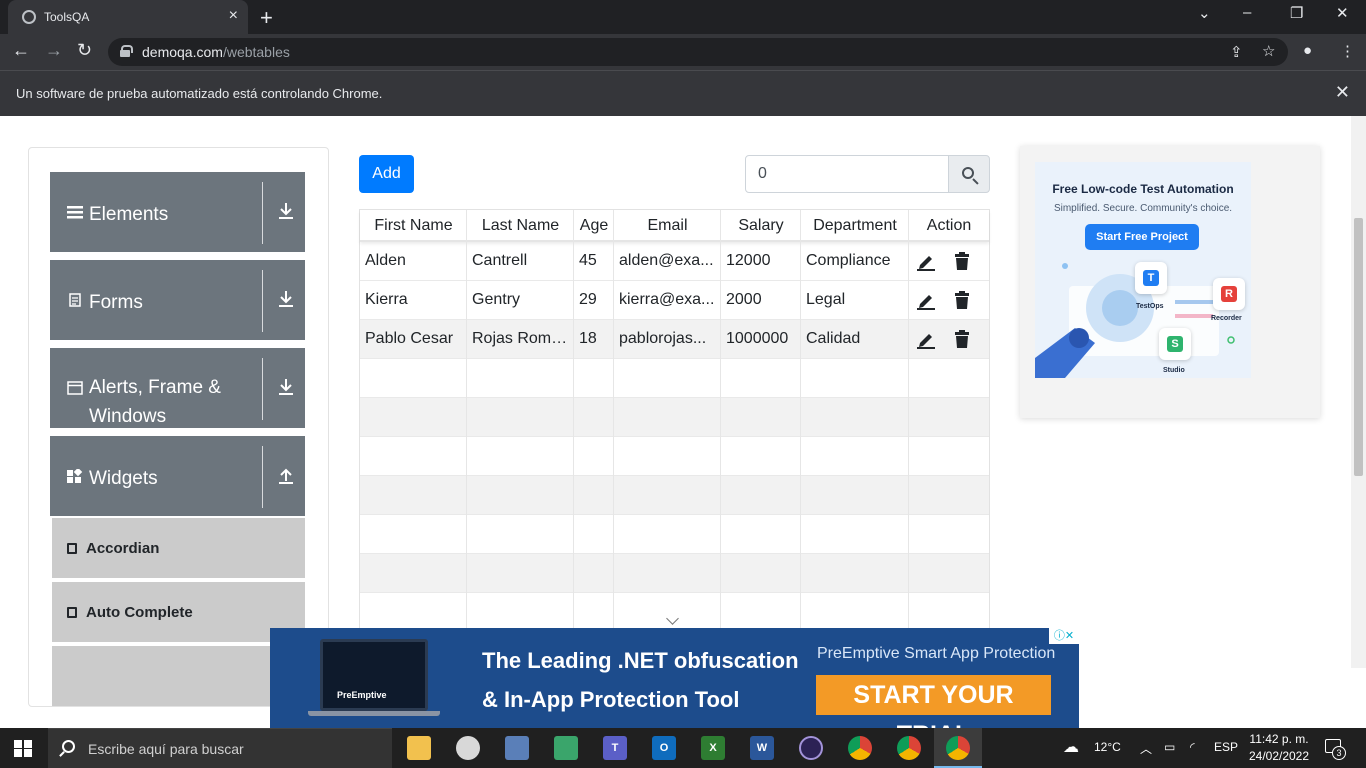 Image resolution: width=1366 pixels, height=768 pixels. I want to click on cell-salary: 2000, so click(744, 299).